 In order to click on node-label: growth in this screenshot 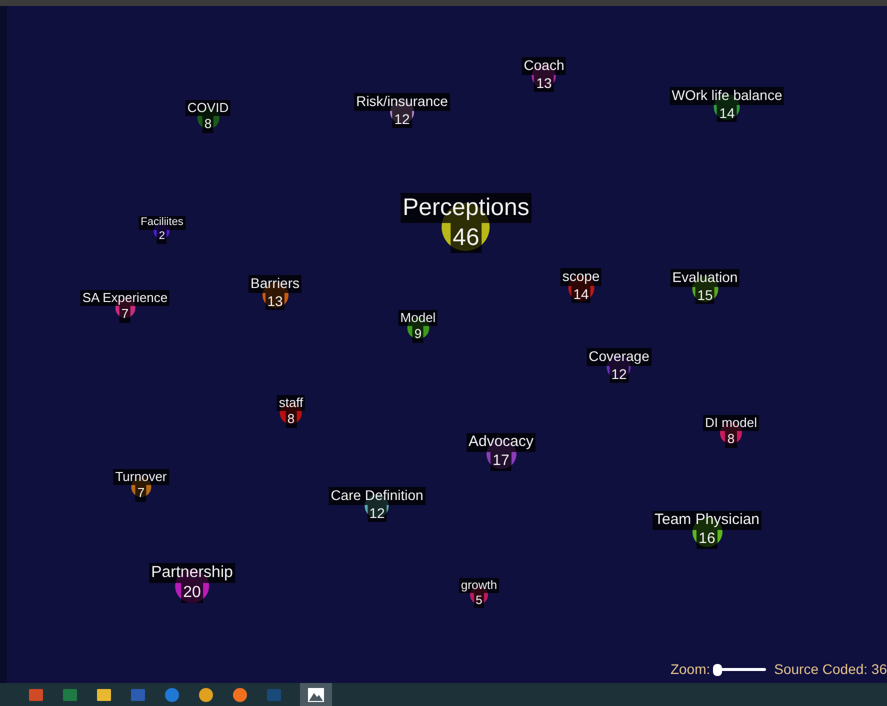, I will do `click(479, 585)`.